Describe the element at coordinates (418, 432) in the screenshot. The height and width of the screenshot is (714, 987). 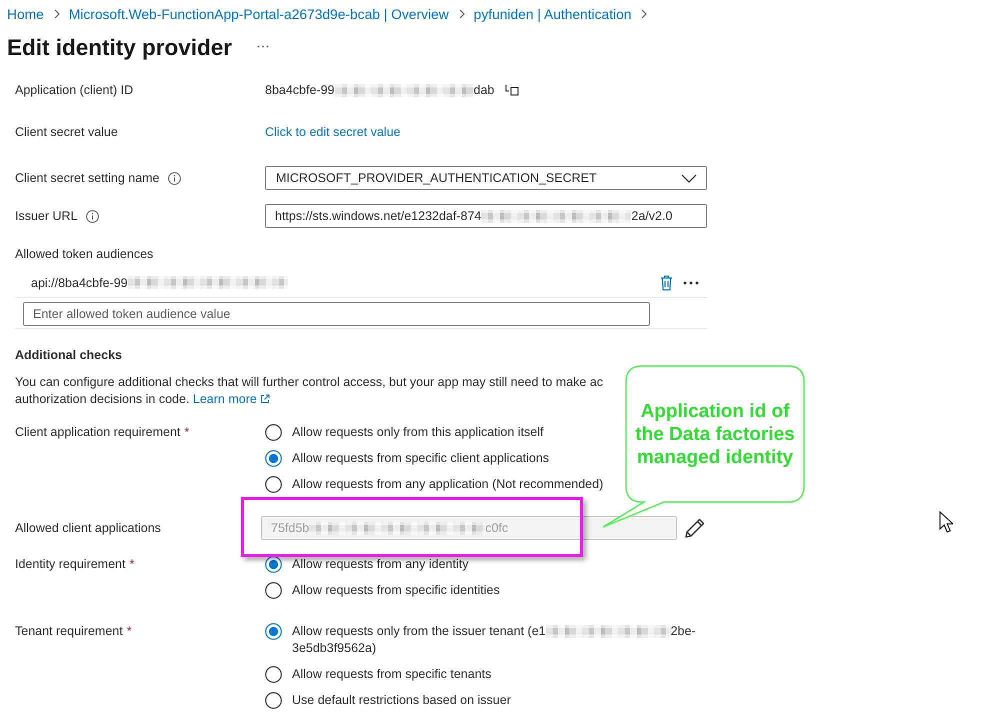
I see `radio-label: Allow requests only from this application itself` at that location.